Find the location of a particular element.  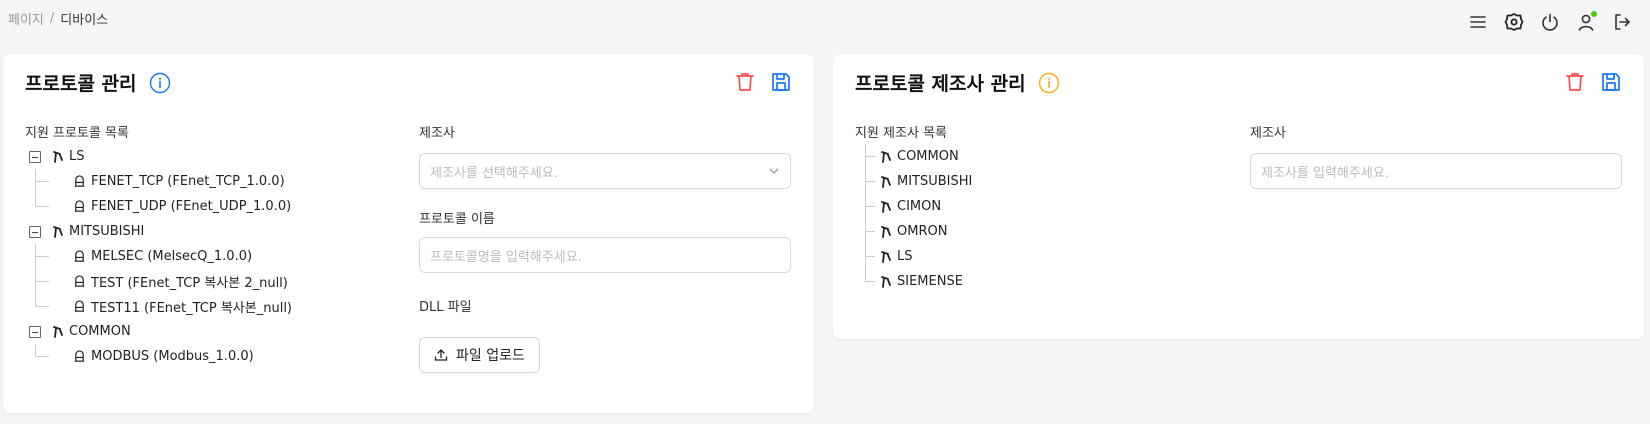

tree-node-label: COMMON is located at coordinates (100, 331).